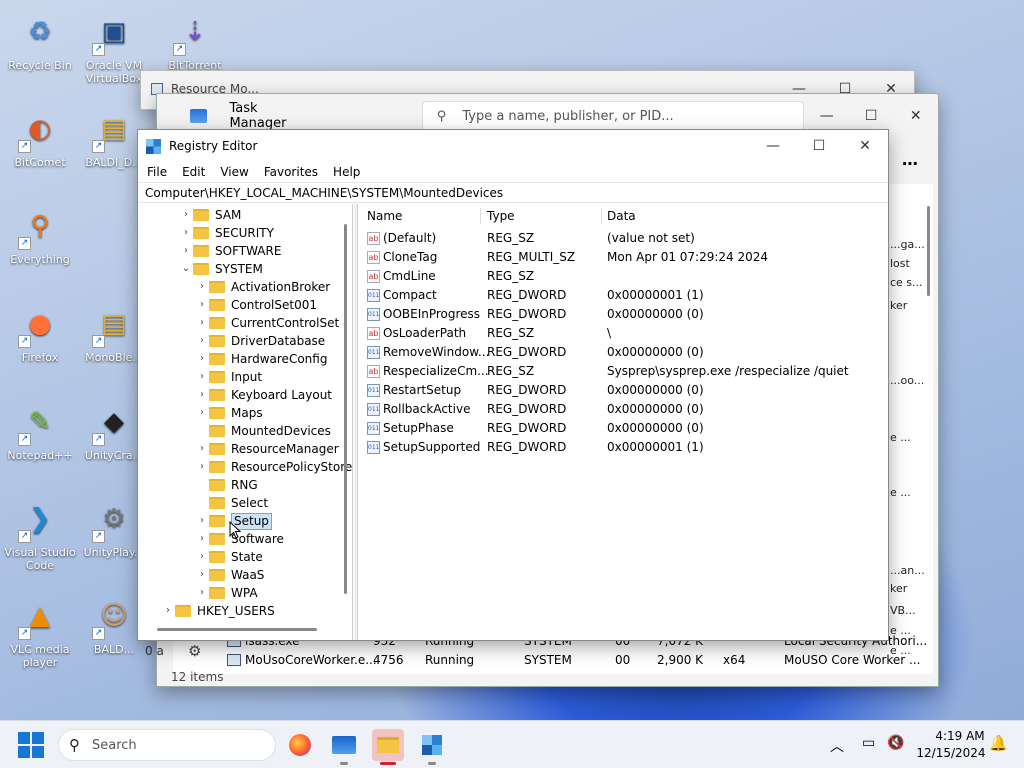 The height and width of the screenshot is (768, 1024). Describe the element at coordinates (237, 629) in the screenshot. I see `tree-horizontal-scrollbar` at that location.